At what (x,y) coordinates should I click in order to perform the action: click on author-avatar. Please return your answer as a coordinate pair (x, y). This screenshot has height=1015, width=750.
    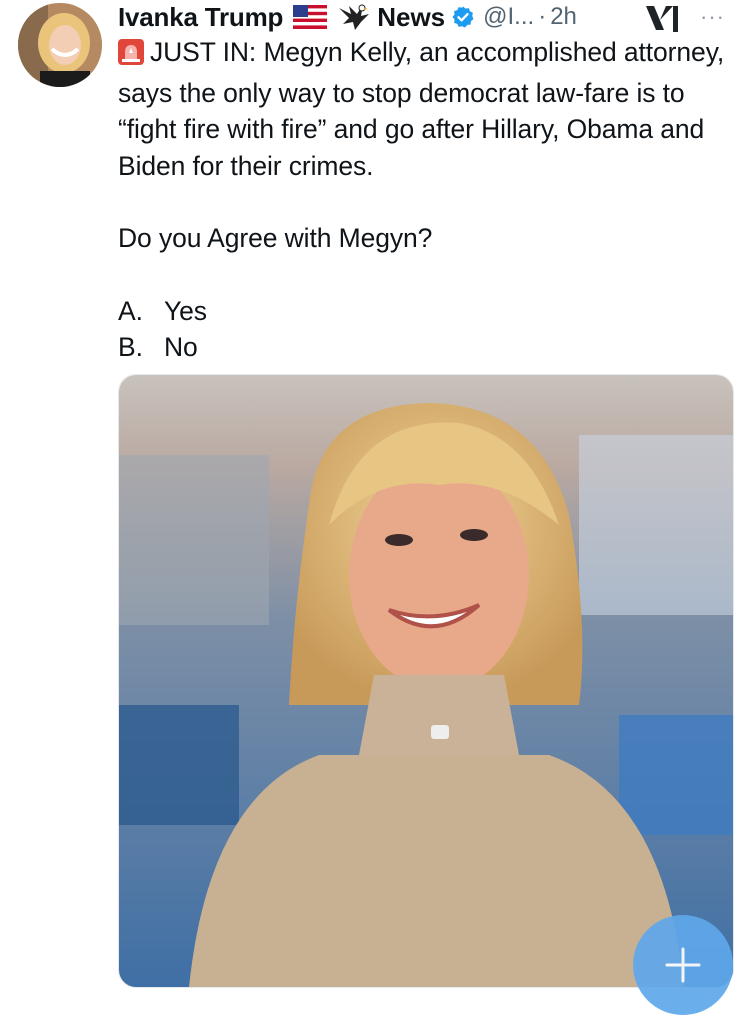
    Looking at the image, I should click on (60, 45).